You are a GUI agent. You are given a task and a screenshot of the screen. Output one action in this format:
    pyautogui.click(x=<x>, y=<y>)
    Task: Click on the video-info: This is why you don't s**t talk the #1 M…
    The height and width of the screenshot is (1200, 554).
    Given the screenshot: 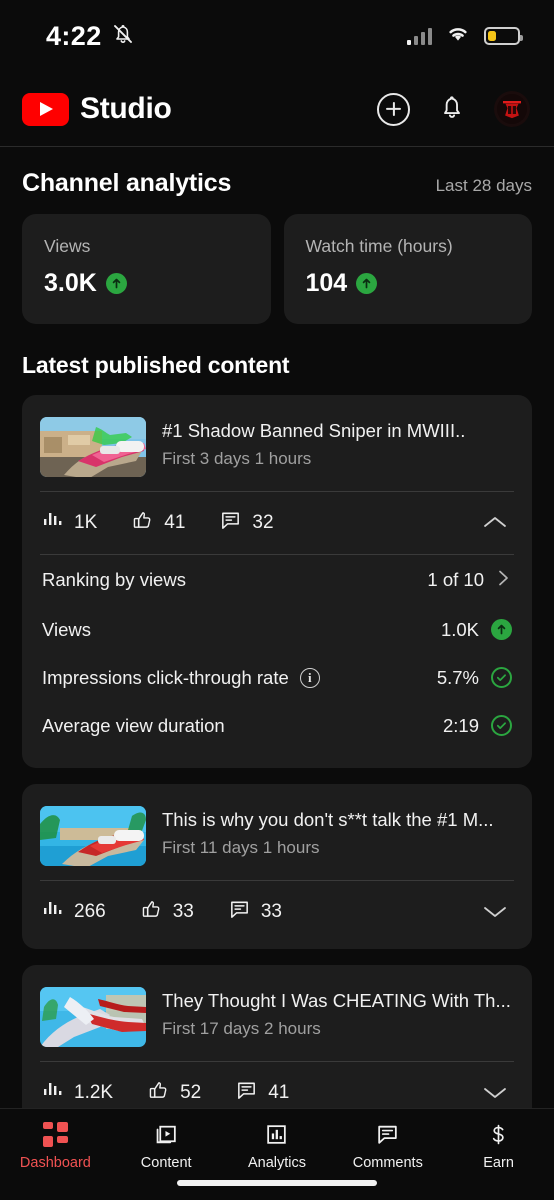 What is the action you would take?
    pyautogui.click(x=338, y=832)
    